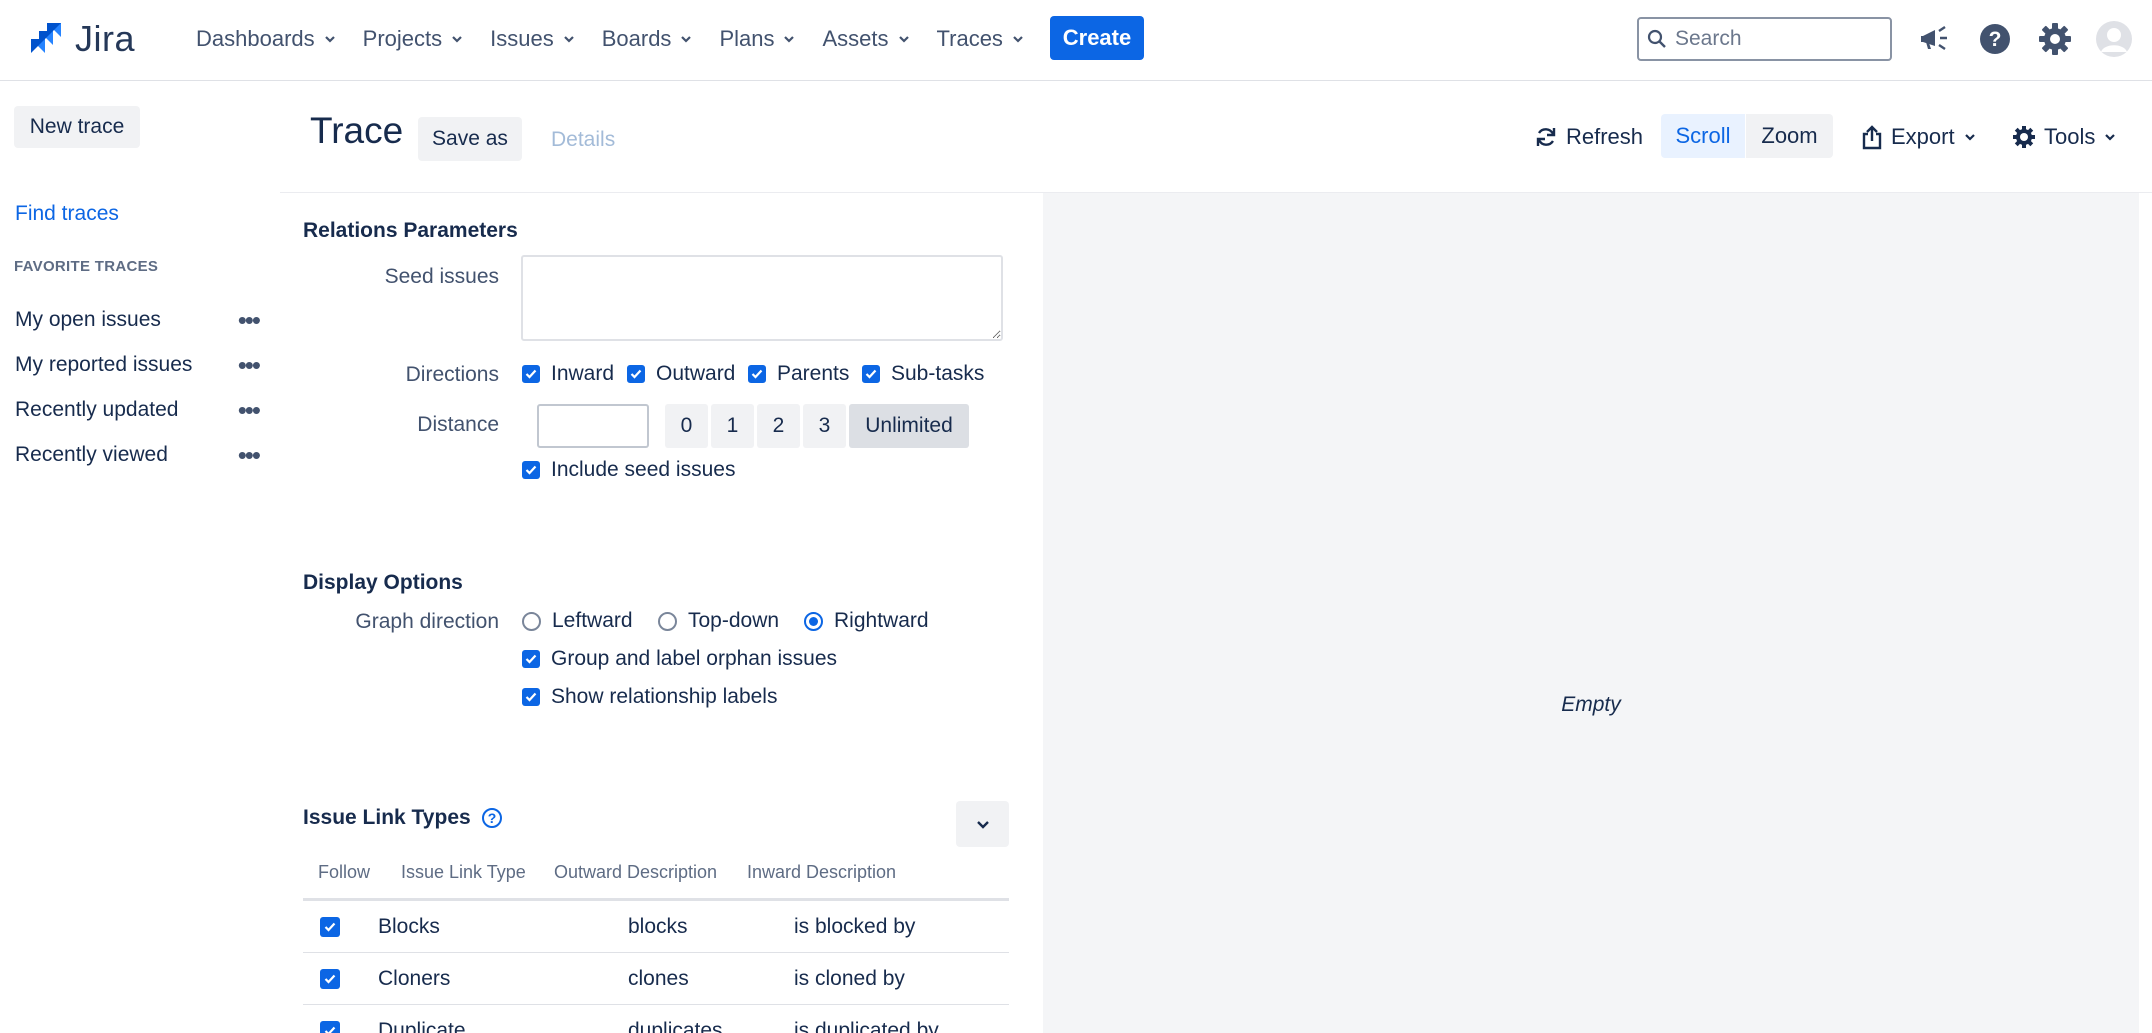 The image size is (2152, 1033). I want to click on direction-outward: Outward, so click(681, 374).